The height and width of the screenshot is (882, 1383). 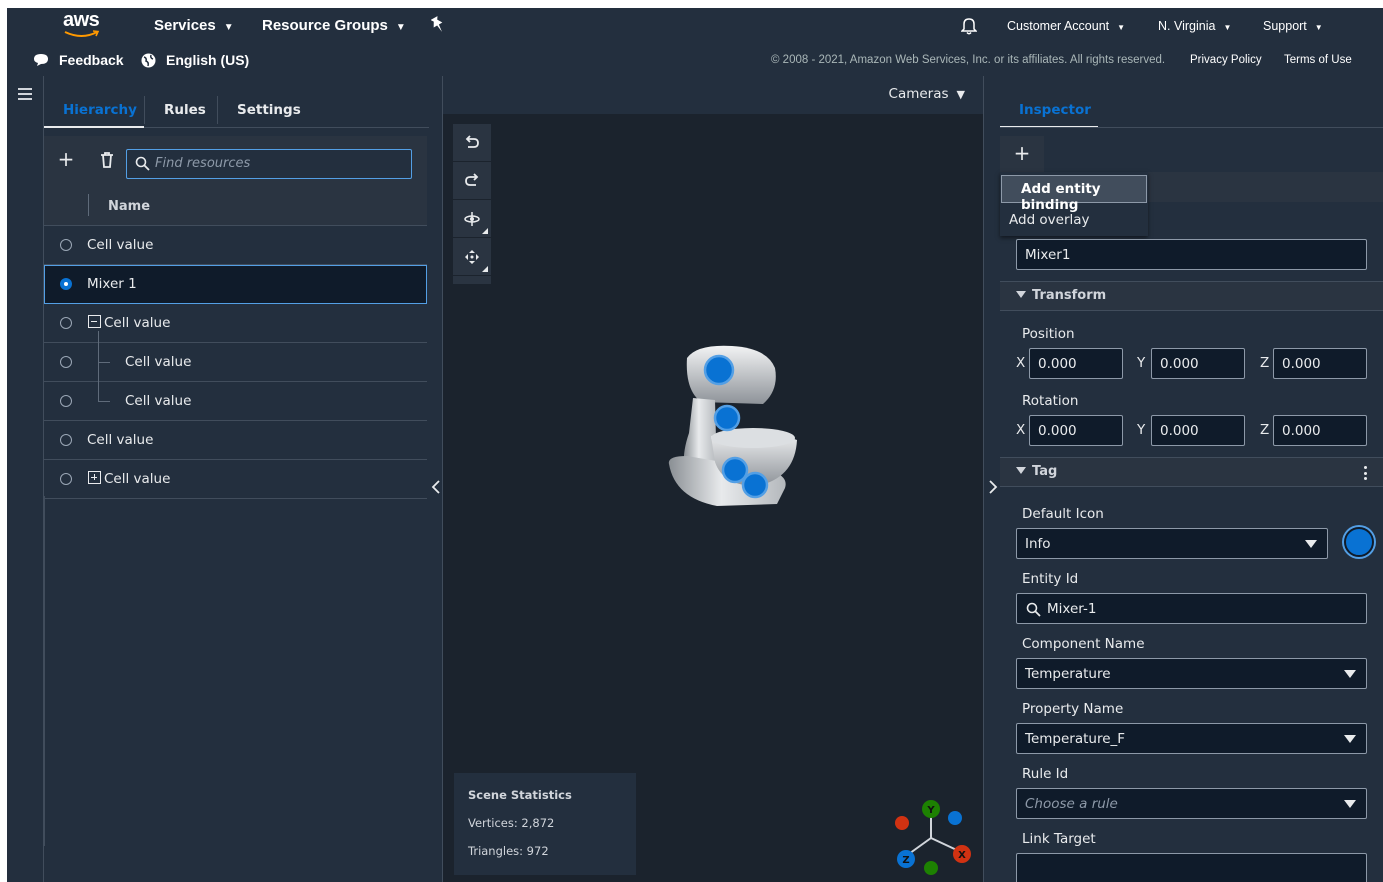 I want to click on axis-neg-y-icon, so click(x=931, y=868).